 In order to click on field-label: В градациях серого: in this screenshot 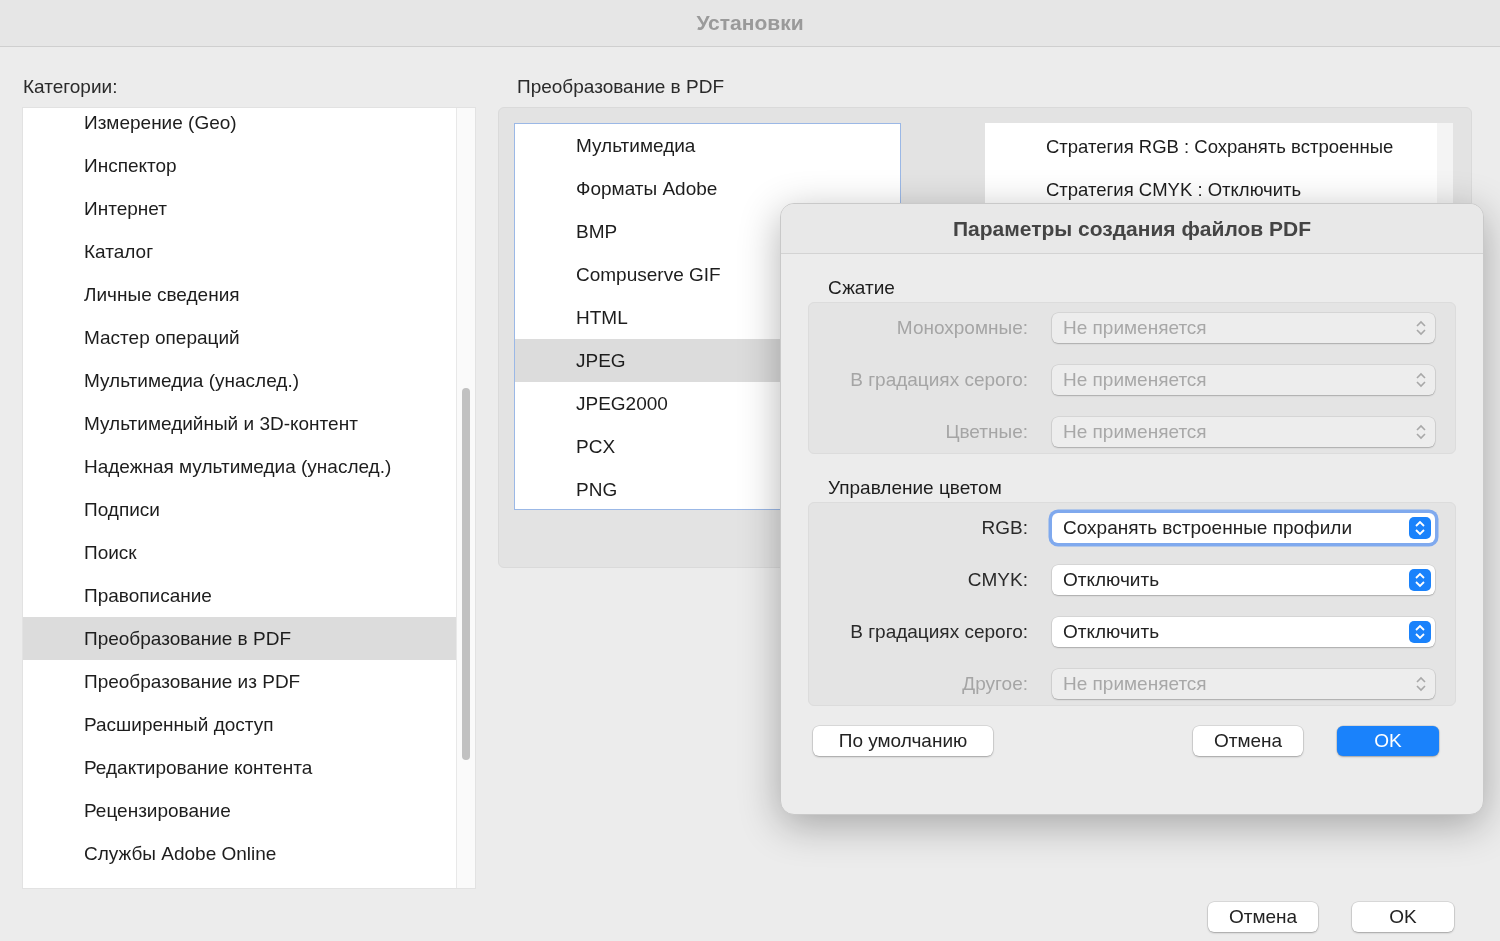, I will do `click(938, 632)`.